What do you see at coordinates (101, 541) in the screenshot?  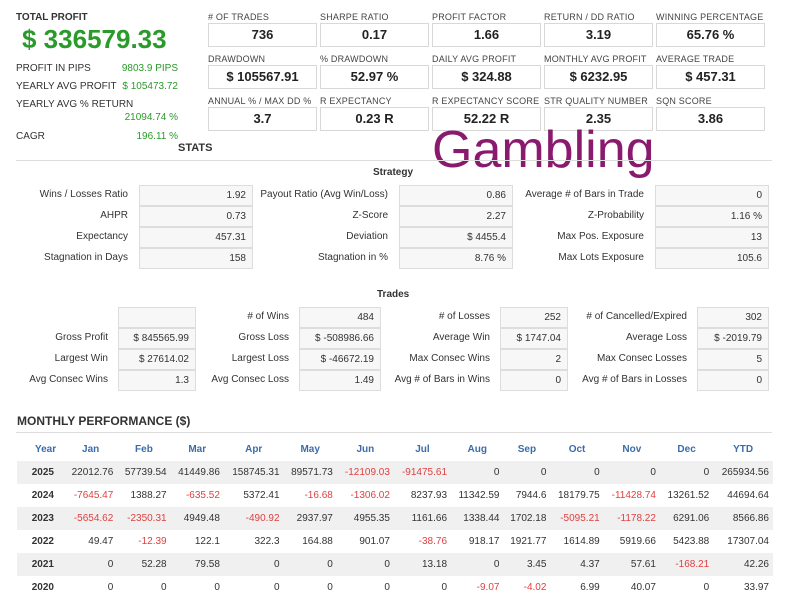 I see `table-cell: 49.47` at bounding box center [101, 541].